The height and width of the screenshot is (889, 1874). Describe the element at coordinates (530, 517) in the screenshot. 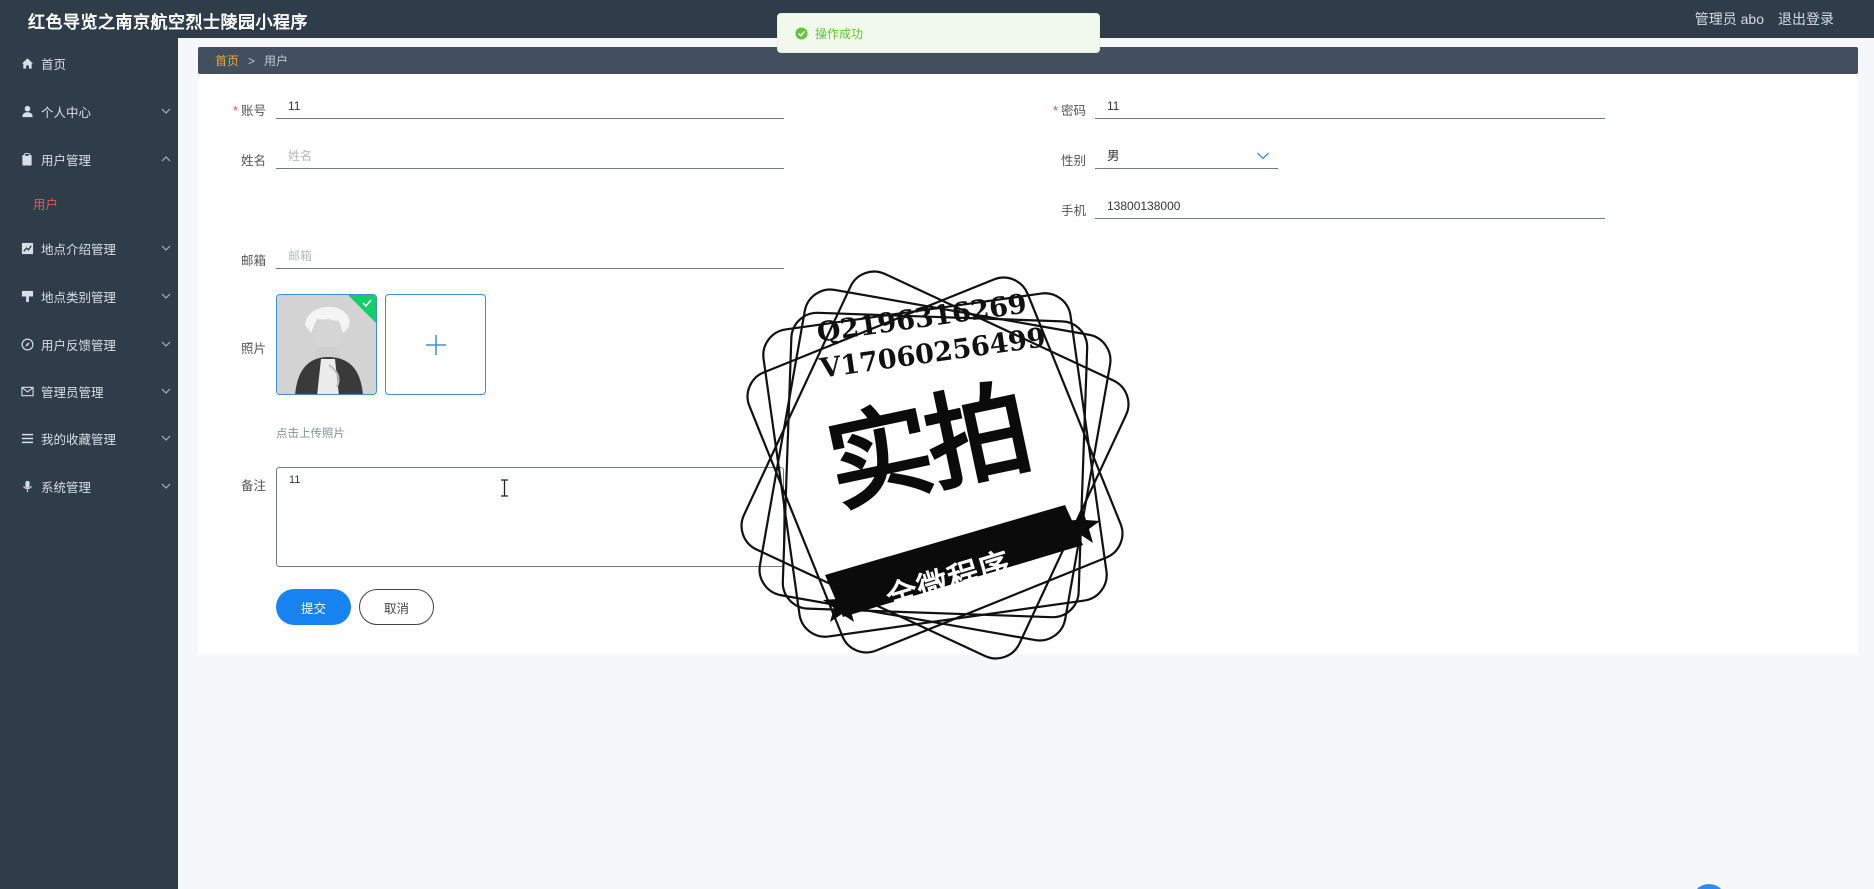

I see `remark-textarea: 11` at that location.